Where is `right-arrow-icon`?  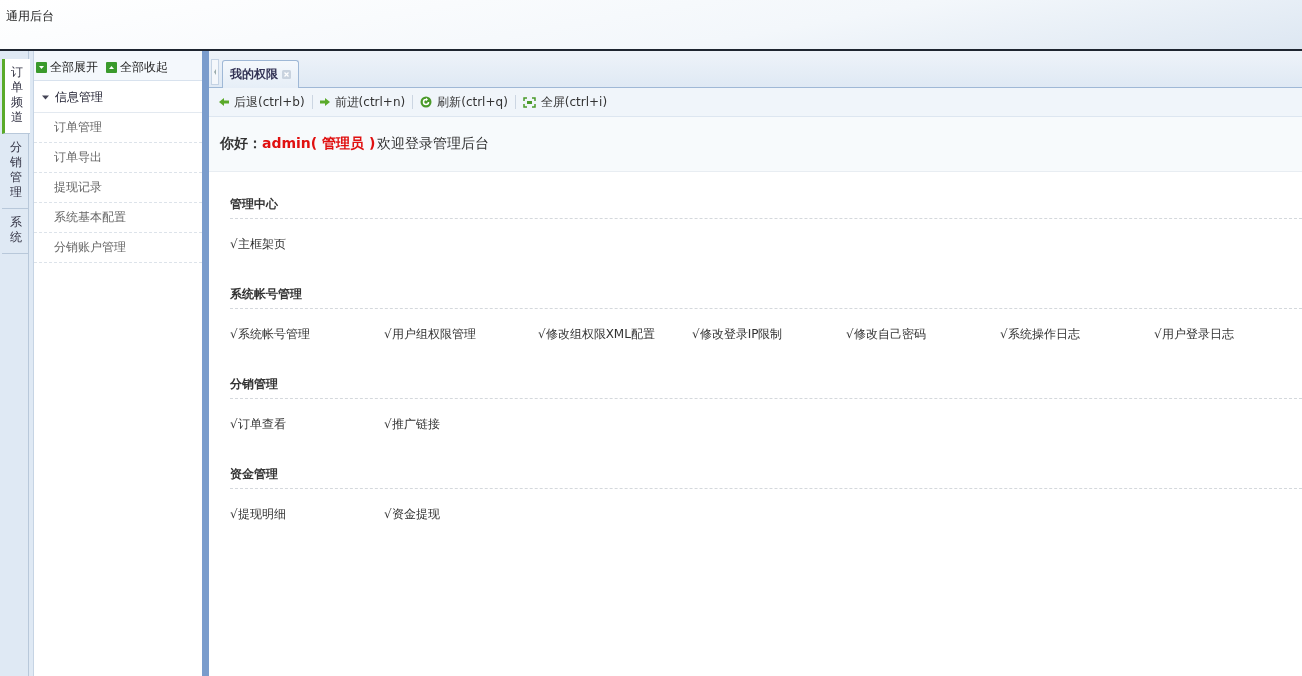 right-arrow-icon is located at coordinates (324, 102).